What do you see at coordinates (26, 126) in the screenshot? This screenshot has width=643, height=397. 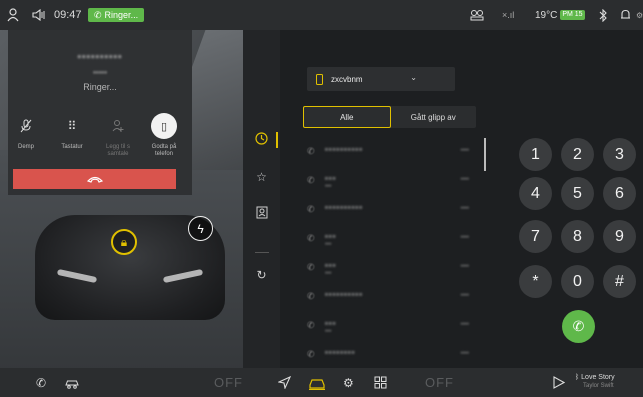 I see `mute-icon` at bounding box center [26, 126].